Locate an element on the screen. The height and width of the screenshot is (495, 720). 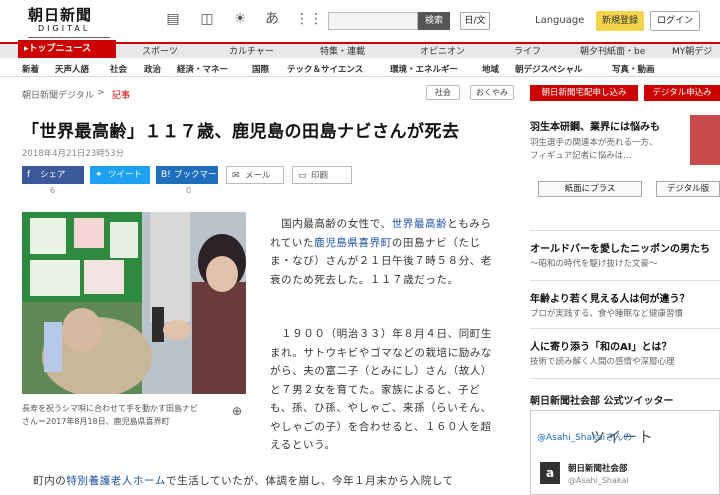
nav-item: カルチャー is located at coordinates (251, 50).